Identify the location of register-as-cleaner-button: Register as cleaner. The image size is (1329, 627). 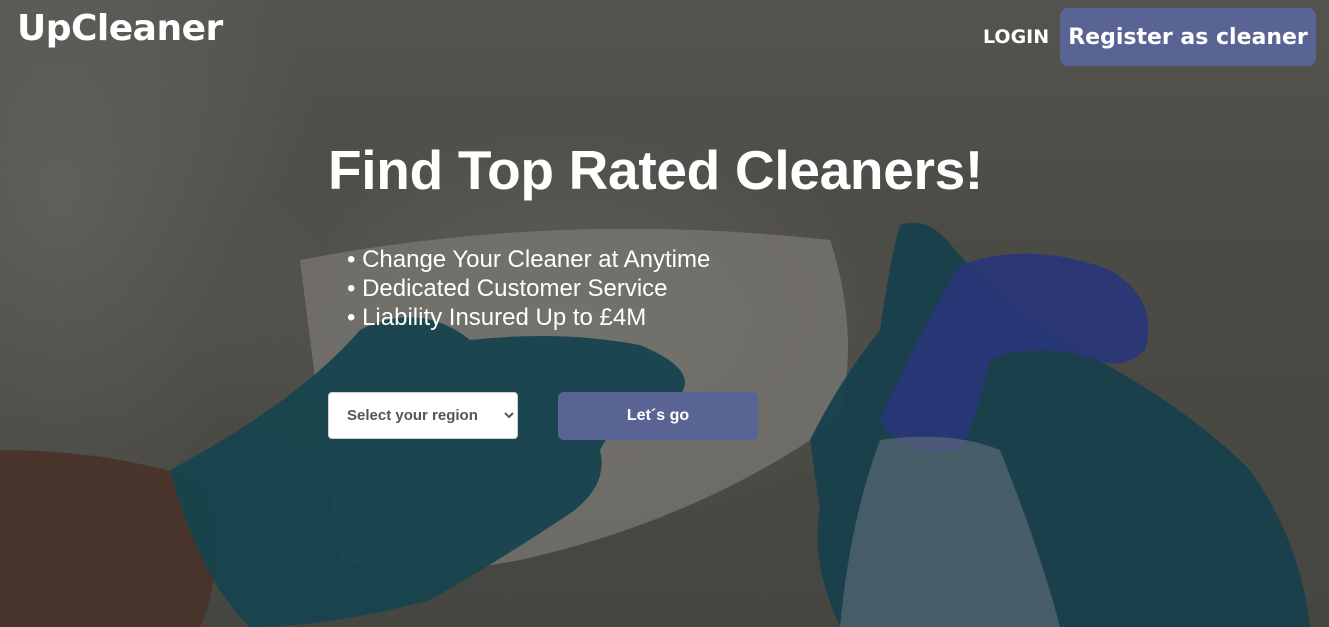
(1188, 37).